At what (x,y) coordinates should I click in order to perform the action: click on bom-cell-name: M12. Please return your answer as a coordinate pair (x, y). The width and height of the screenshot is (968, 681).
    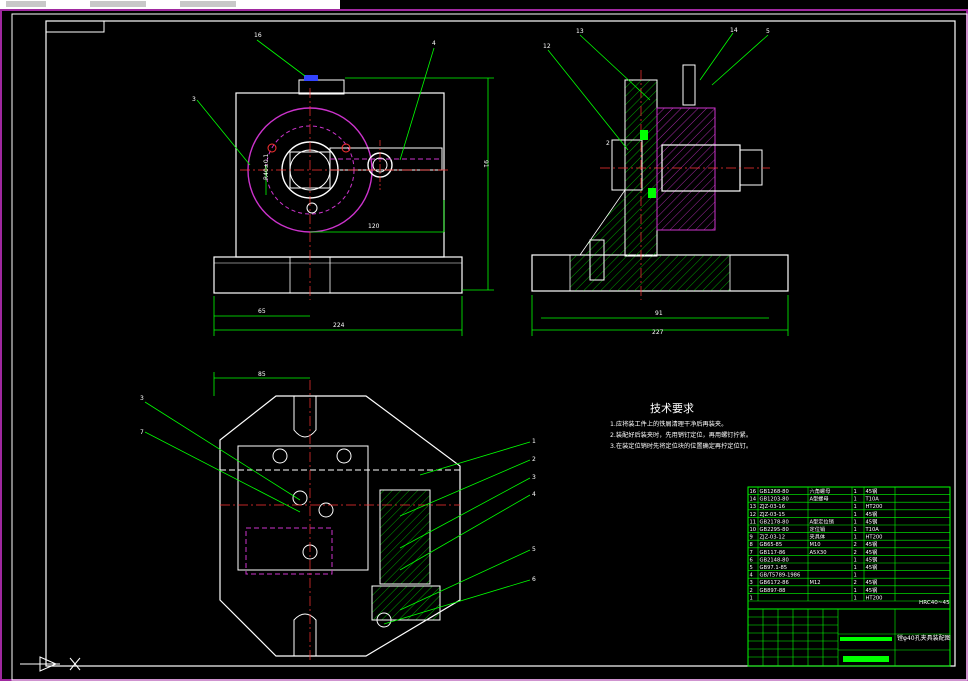
    Looking at the image, I should click on (815, 583).